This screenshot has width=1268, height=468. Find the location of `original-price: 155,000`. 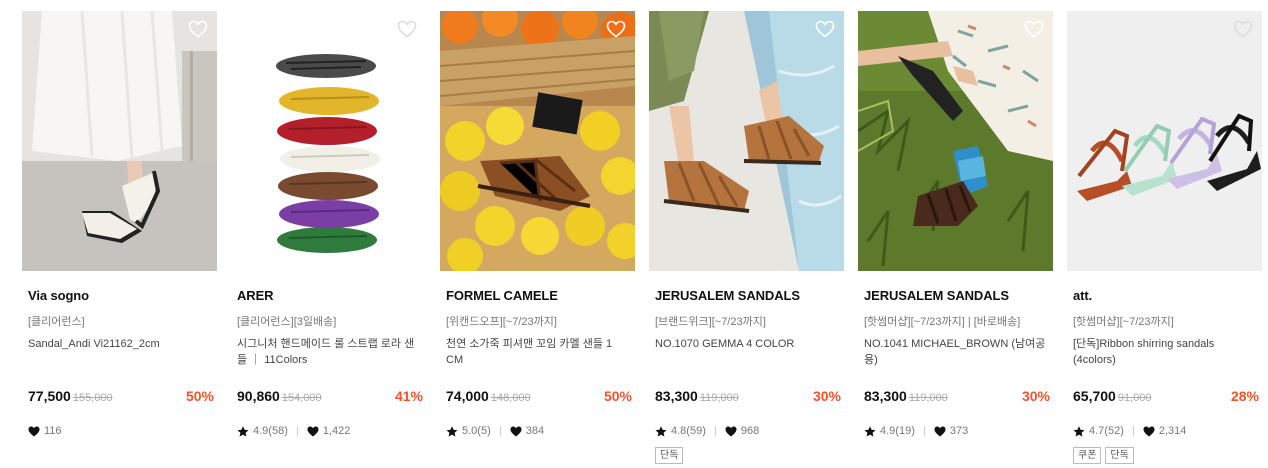

original-price: 155,000 is located at coordinates (92, 398).